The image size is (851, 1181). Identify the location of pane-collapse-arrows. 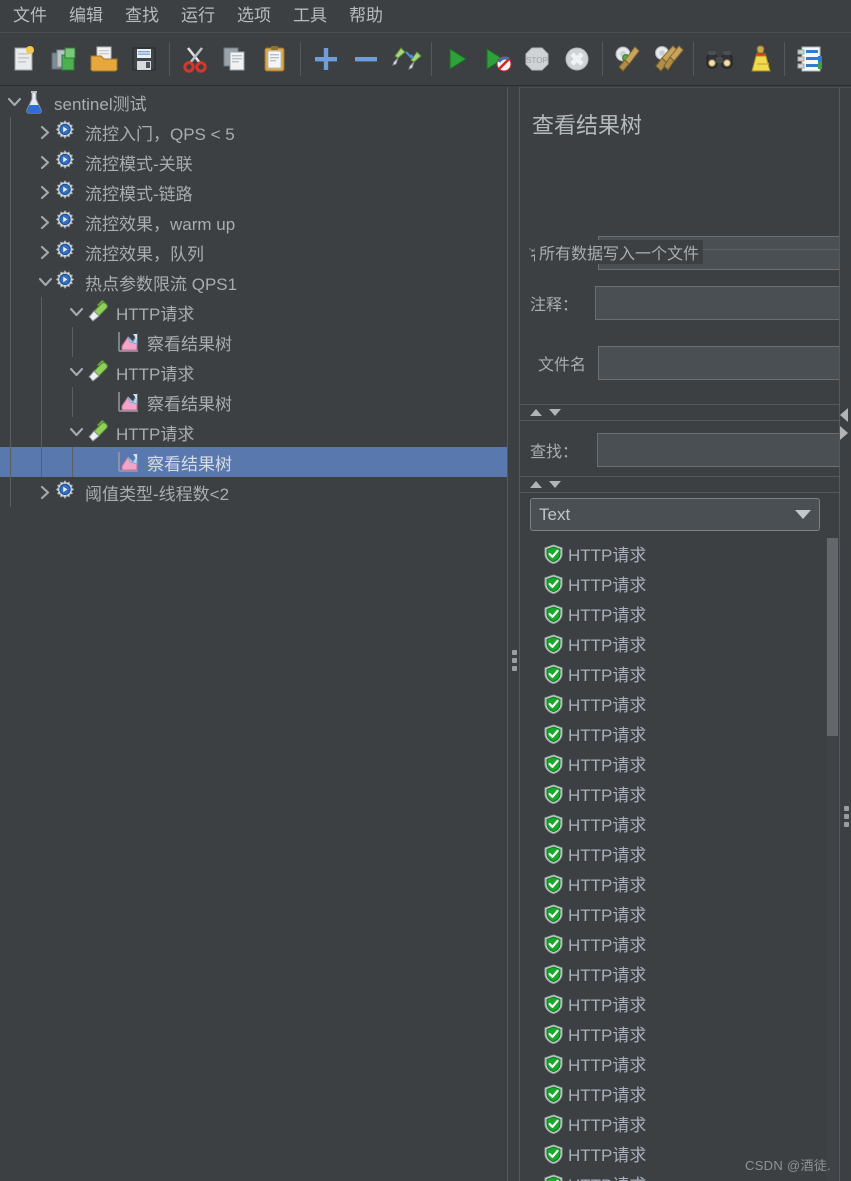
(845, 422).